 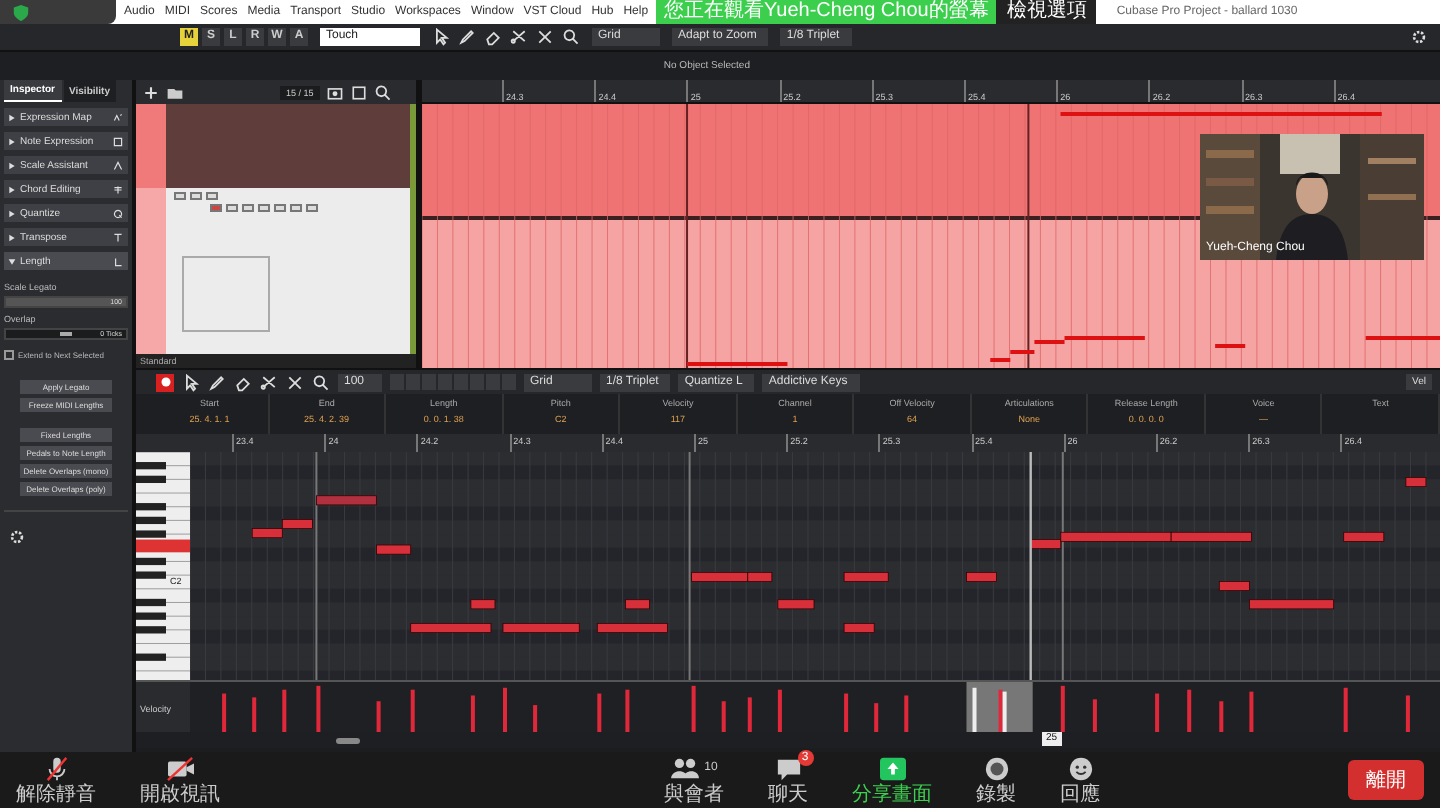 What do you see at coordinates (1080, 768) in the screenshot?
I see `smiley-icon` at bounding box center [1080, 768].